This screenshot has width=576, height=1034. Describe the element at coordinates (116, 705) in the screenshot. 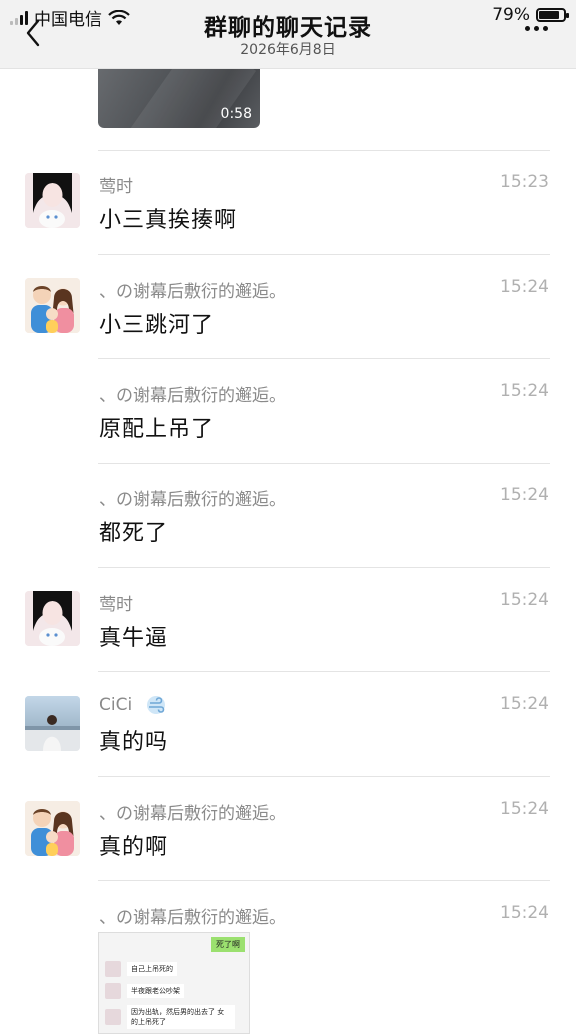

I see `sender-name: CiCi` at that location.